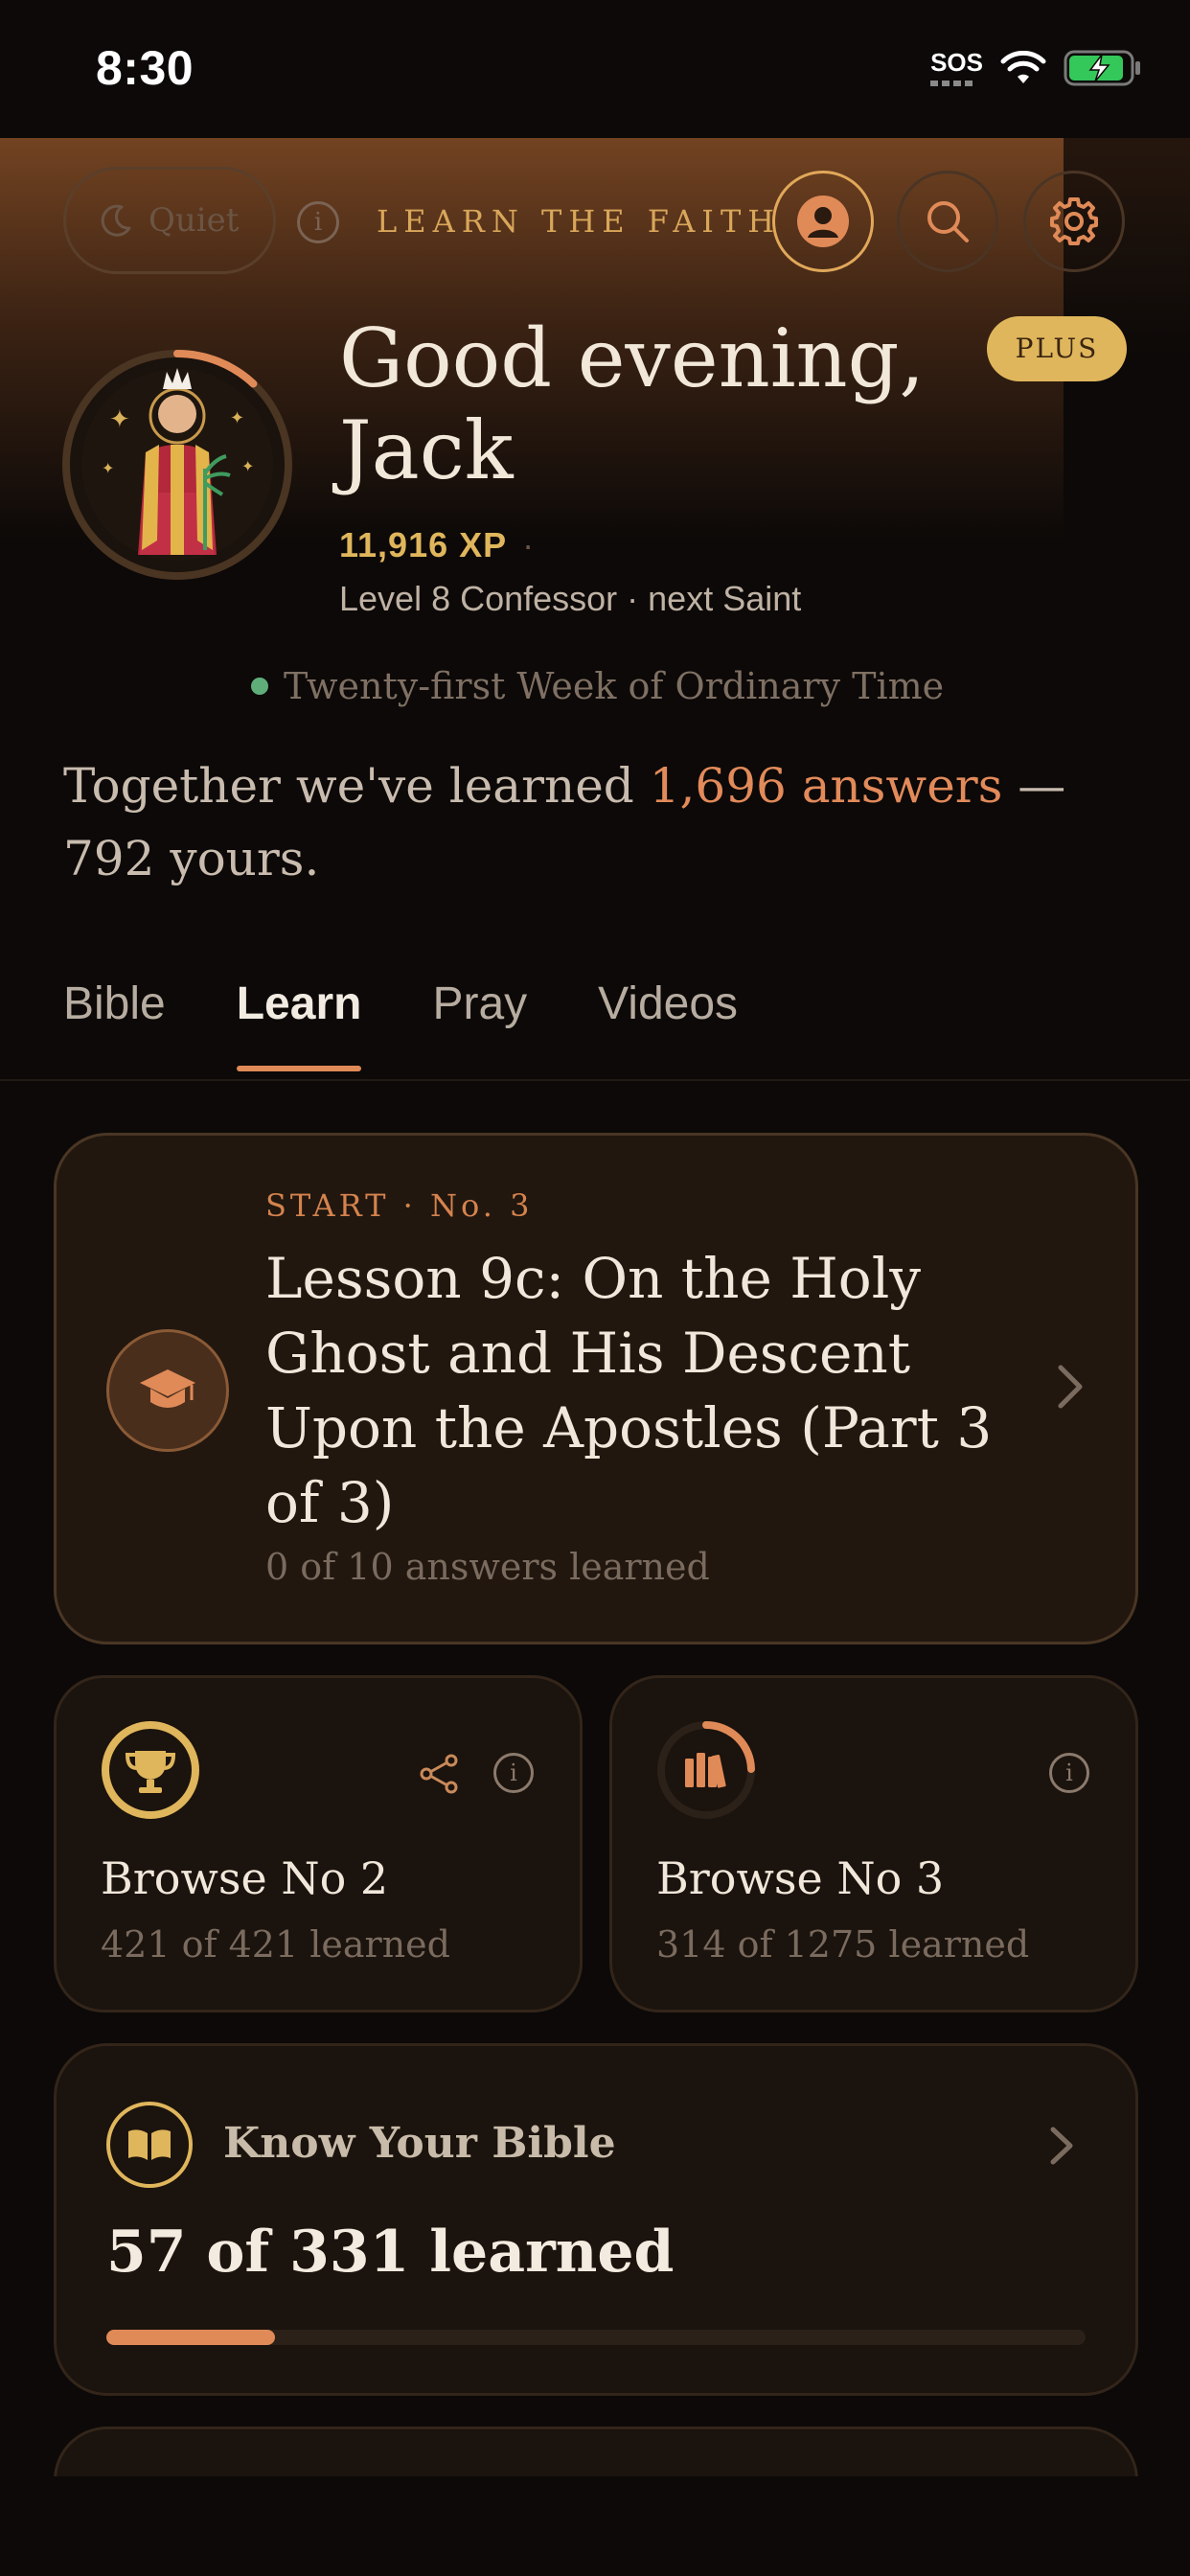 The height and width of the screenshot is (2576, 1190). Describe the element at coordinates (146, 68) in the screenshot. I see `status-time: 8:30` at that location.